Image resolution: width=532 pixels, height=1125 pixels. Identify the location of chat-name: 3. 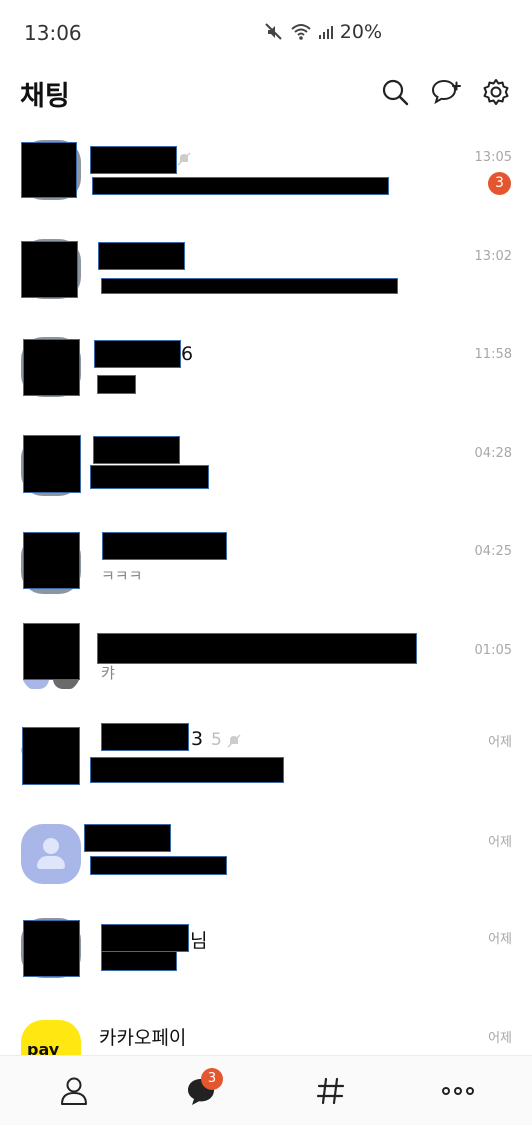
(197, 739).